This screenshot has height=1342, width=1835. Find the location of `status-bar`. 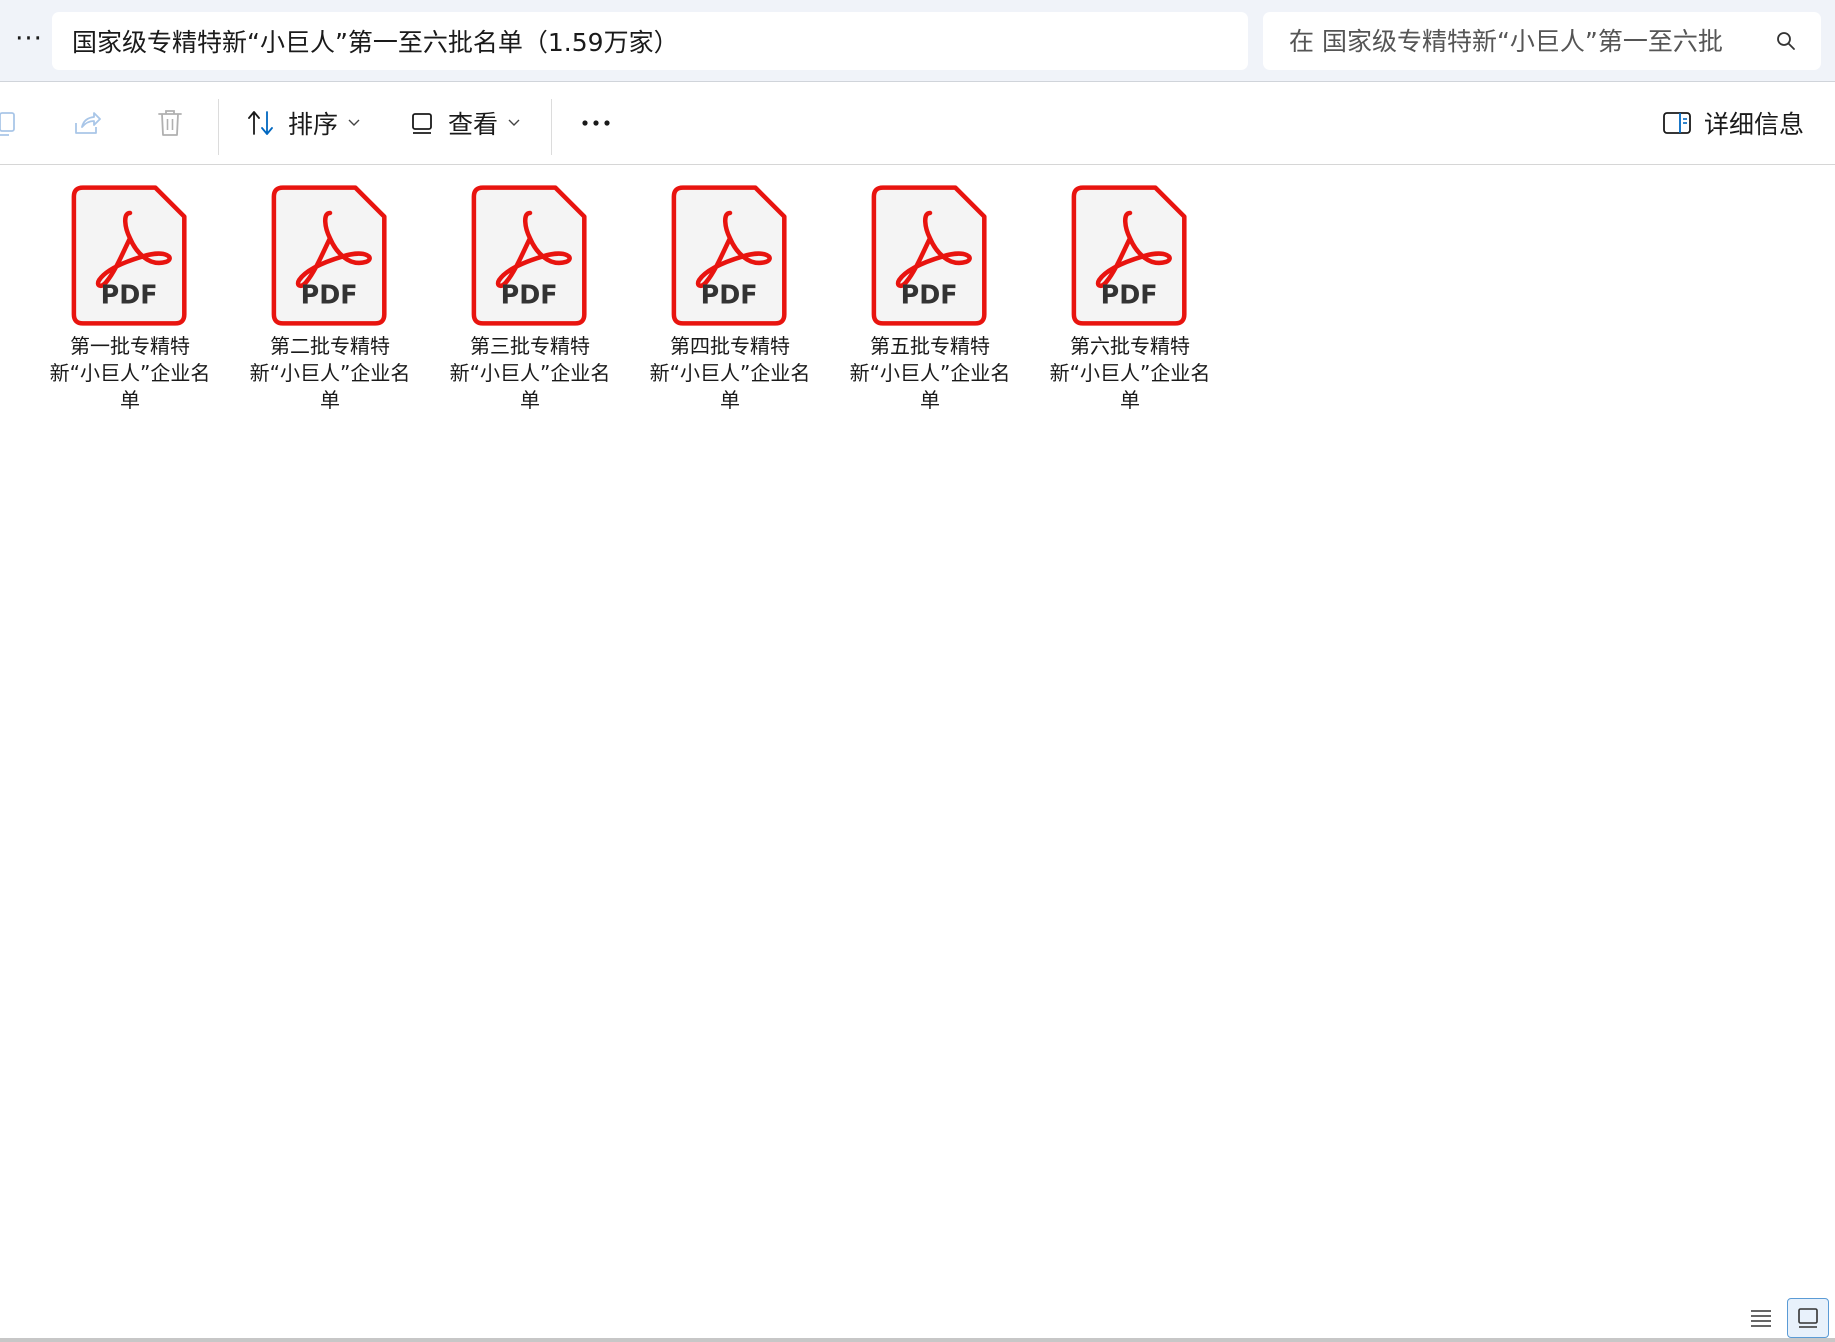

status-bar is located at coordinates (917, 1318).